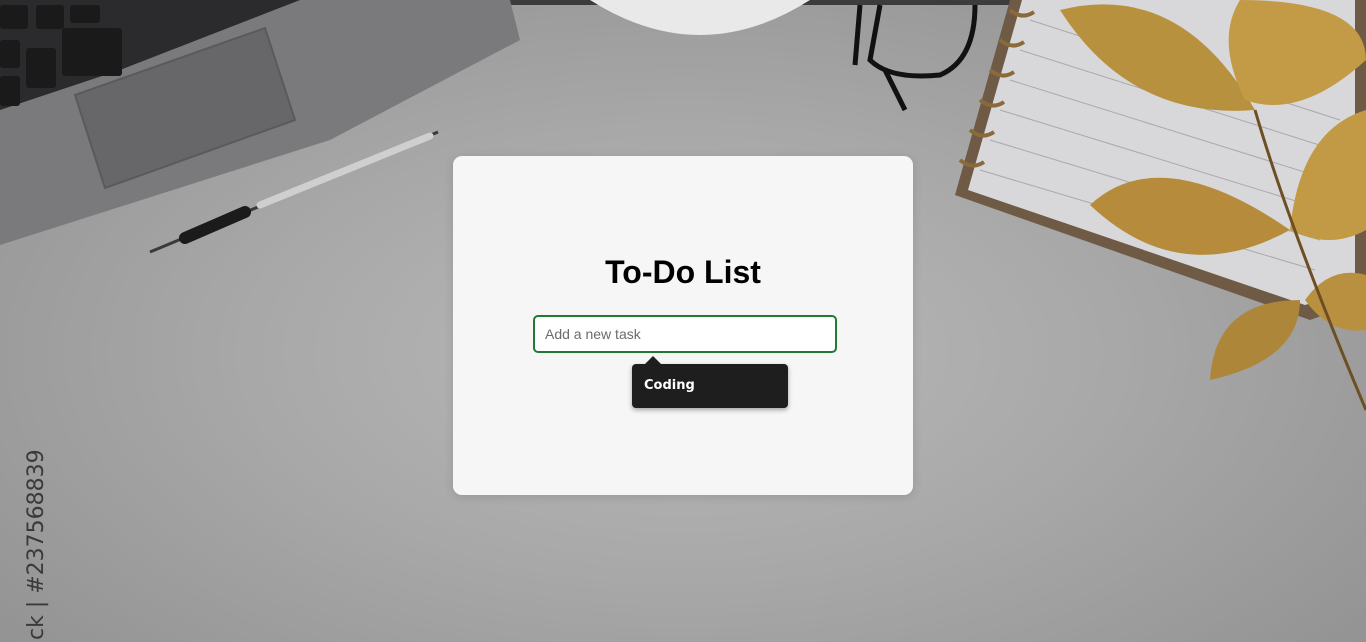 The width and height of the screenshot is (1366, 642). Describe the element at coordinates (710, 382) in the screenshot. I see `autocomplete-suggestion: Coding` at that location.